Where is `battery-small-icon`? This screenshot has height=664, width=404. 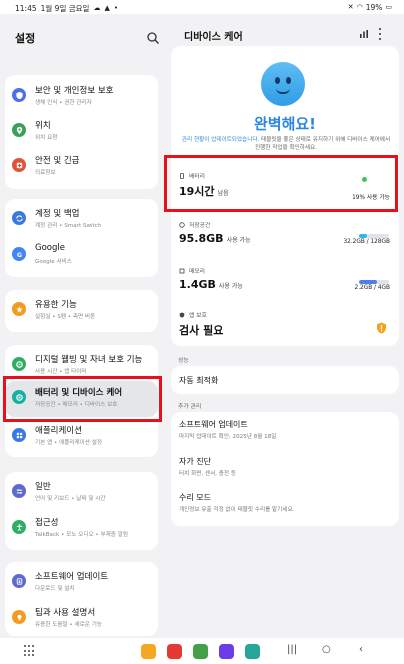 battery-small-icon is located at coordinates (182, 175).